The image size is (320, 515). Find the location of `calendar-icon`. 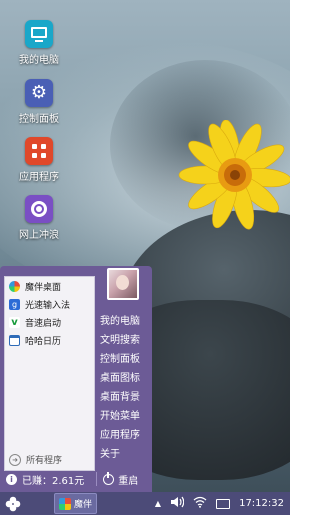

calendar-icon is located at coordinates (14, 340).